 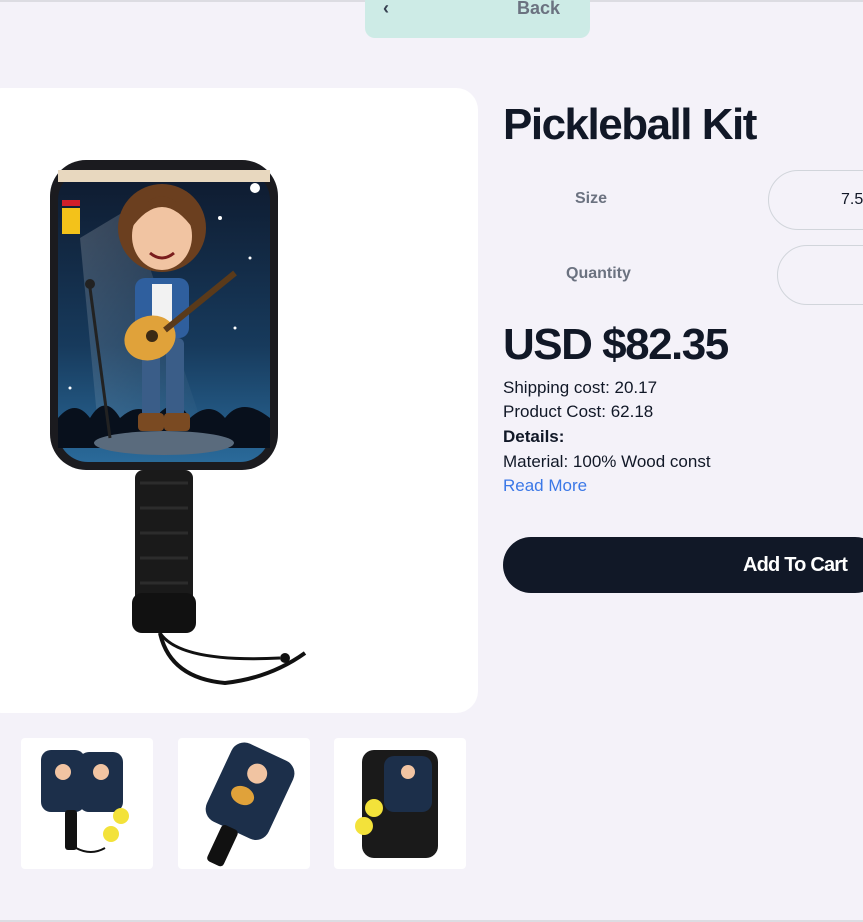 What do you see at coordinates (591, 198) in the screenshot?
I see `size-label: Size` at bounding box center [591, 198].